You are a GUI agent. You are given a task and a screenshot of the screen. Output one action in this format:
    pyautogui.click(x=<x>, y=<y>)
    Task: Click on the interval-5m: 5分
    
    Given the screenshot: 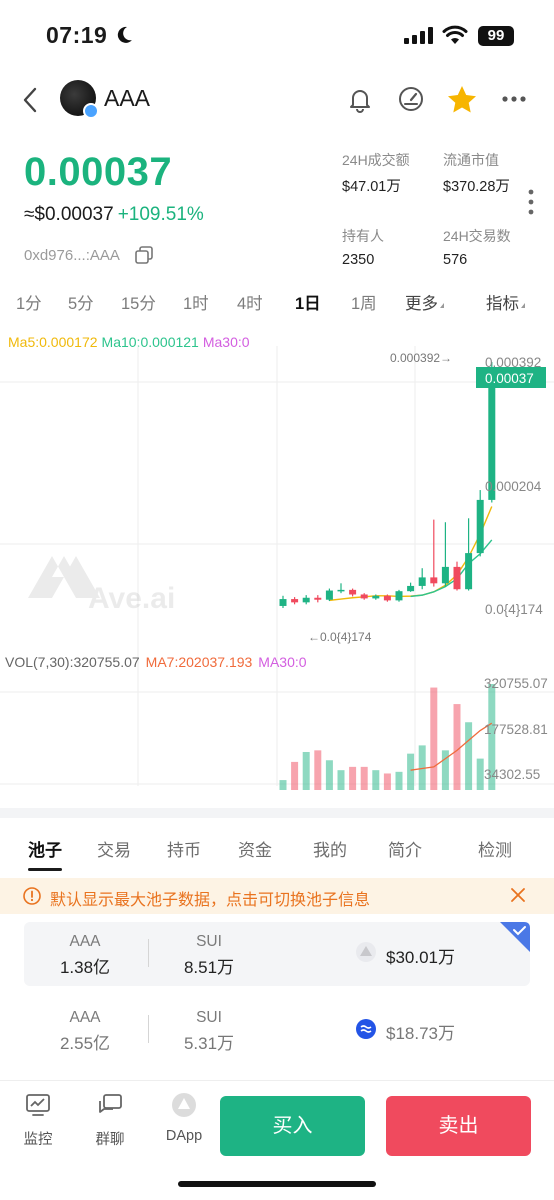 What is the action you would take?
    pyautogui.click(x=81, y=302)
    